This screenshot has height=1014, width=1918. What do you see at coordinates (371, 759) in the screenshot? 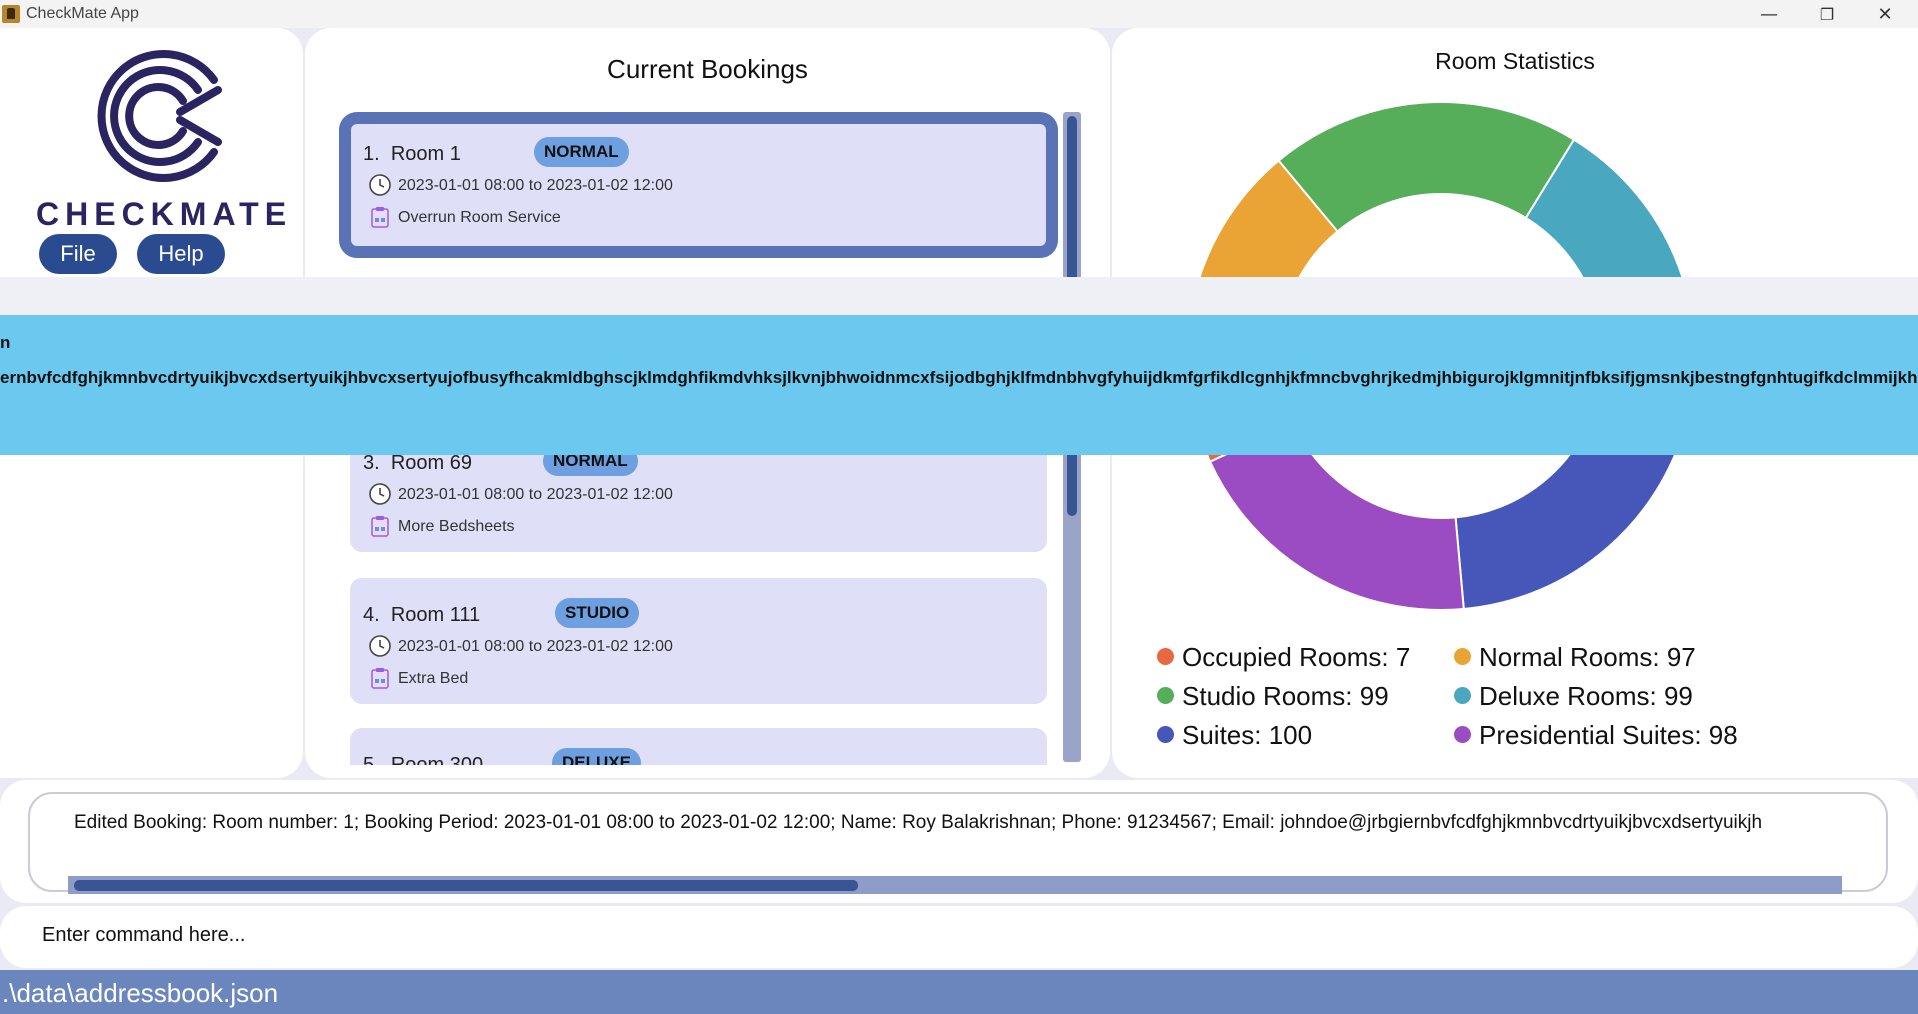
I see `booking-index: 5.` at bounding box center [371, 759].